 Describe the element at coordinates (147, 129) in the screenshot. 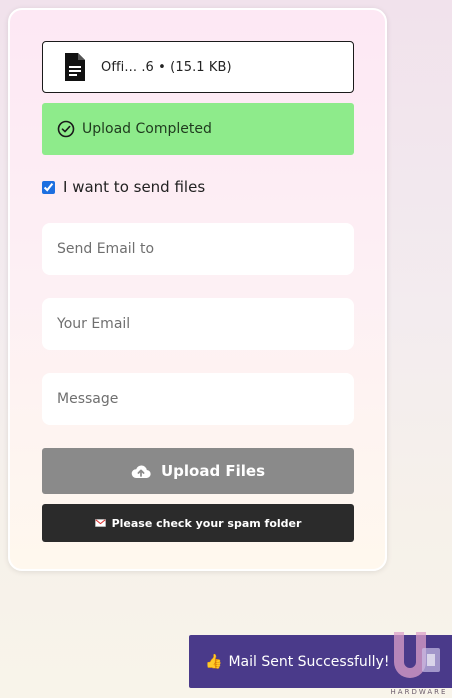

I see `upload-status-text: Upload Completed` at that location.